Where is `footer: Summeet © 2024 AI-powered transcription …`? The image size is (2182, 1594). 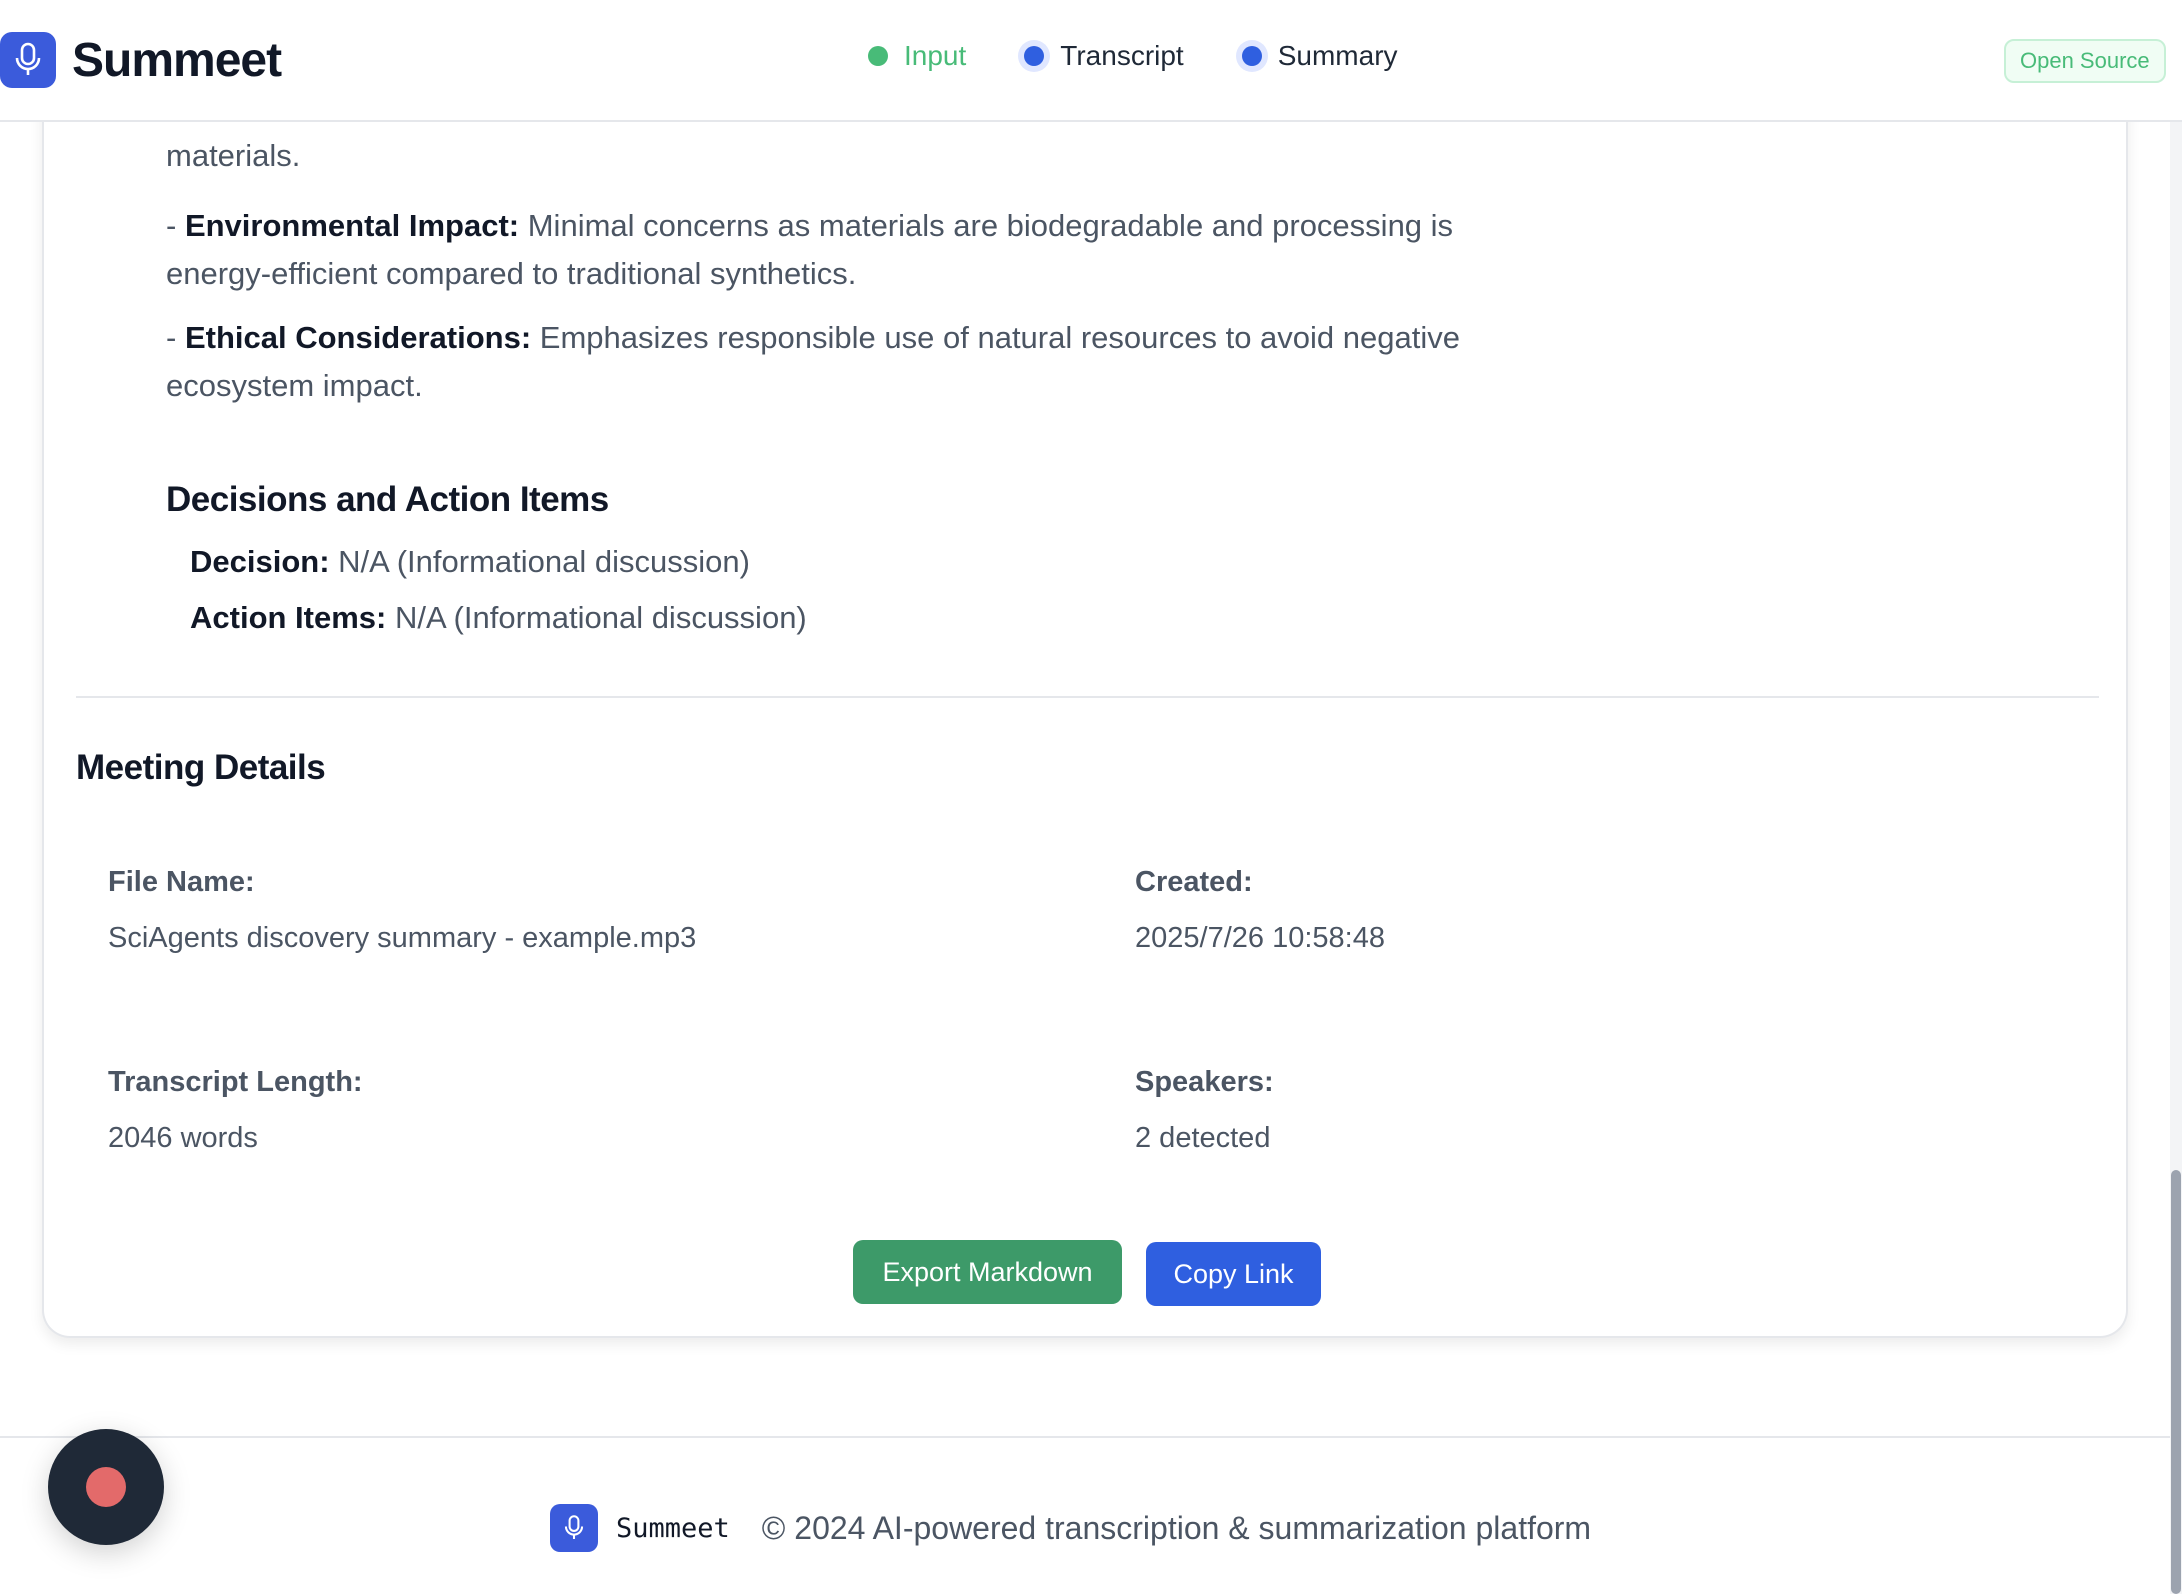 footer: Summeet © 2024 AI-powered transcription … is located at coordinates (1070, 1528).